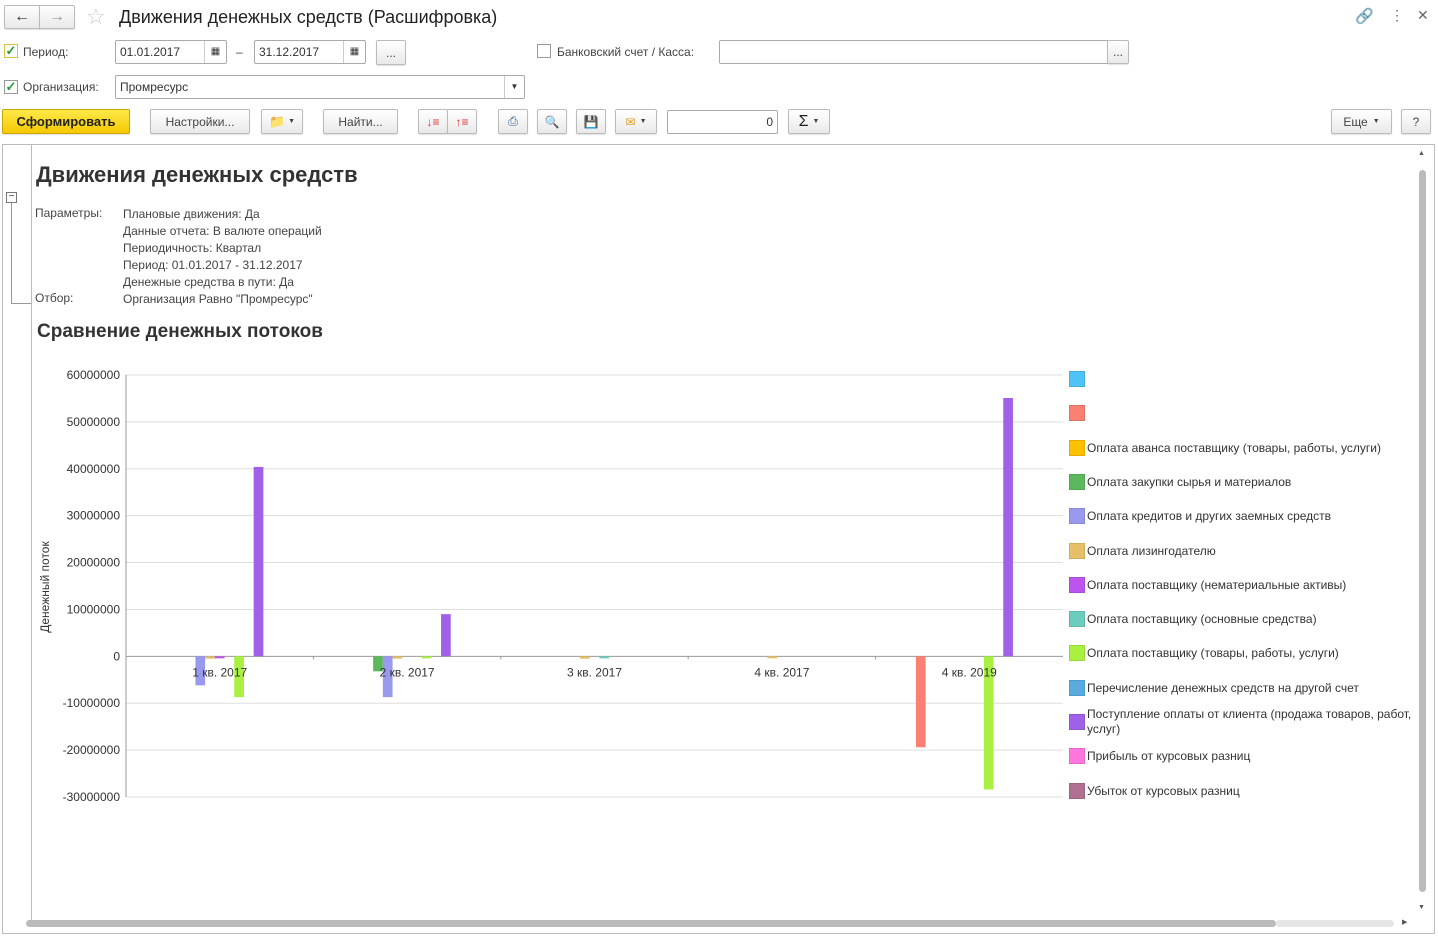 The image size is (1438, 938). I want to click on scroll-up-icon: ▲, so click(1421, 153).